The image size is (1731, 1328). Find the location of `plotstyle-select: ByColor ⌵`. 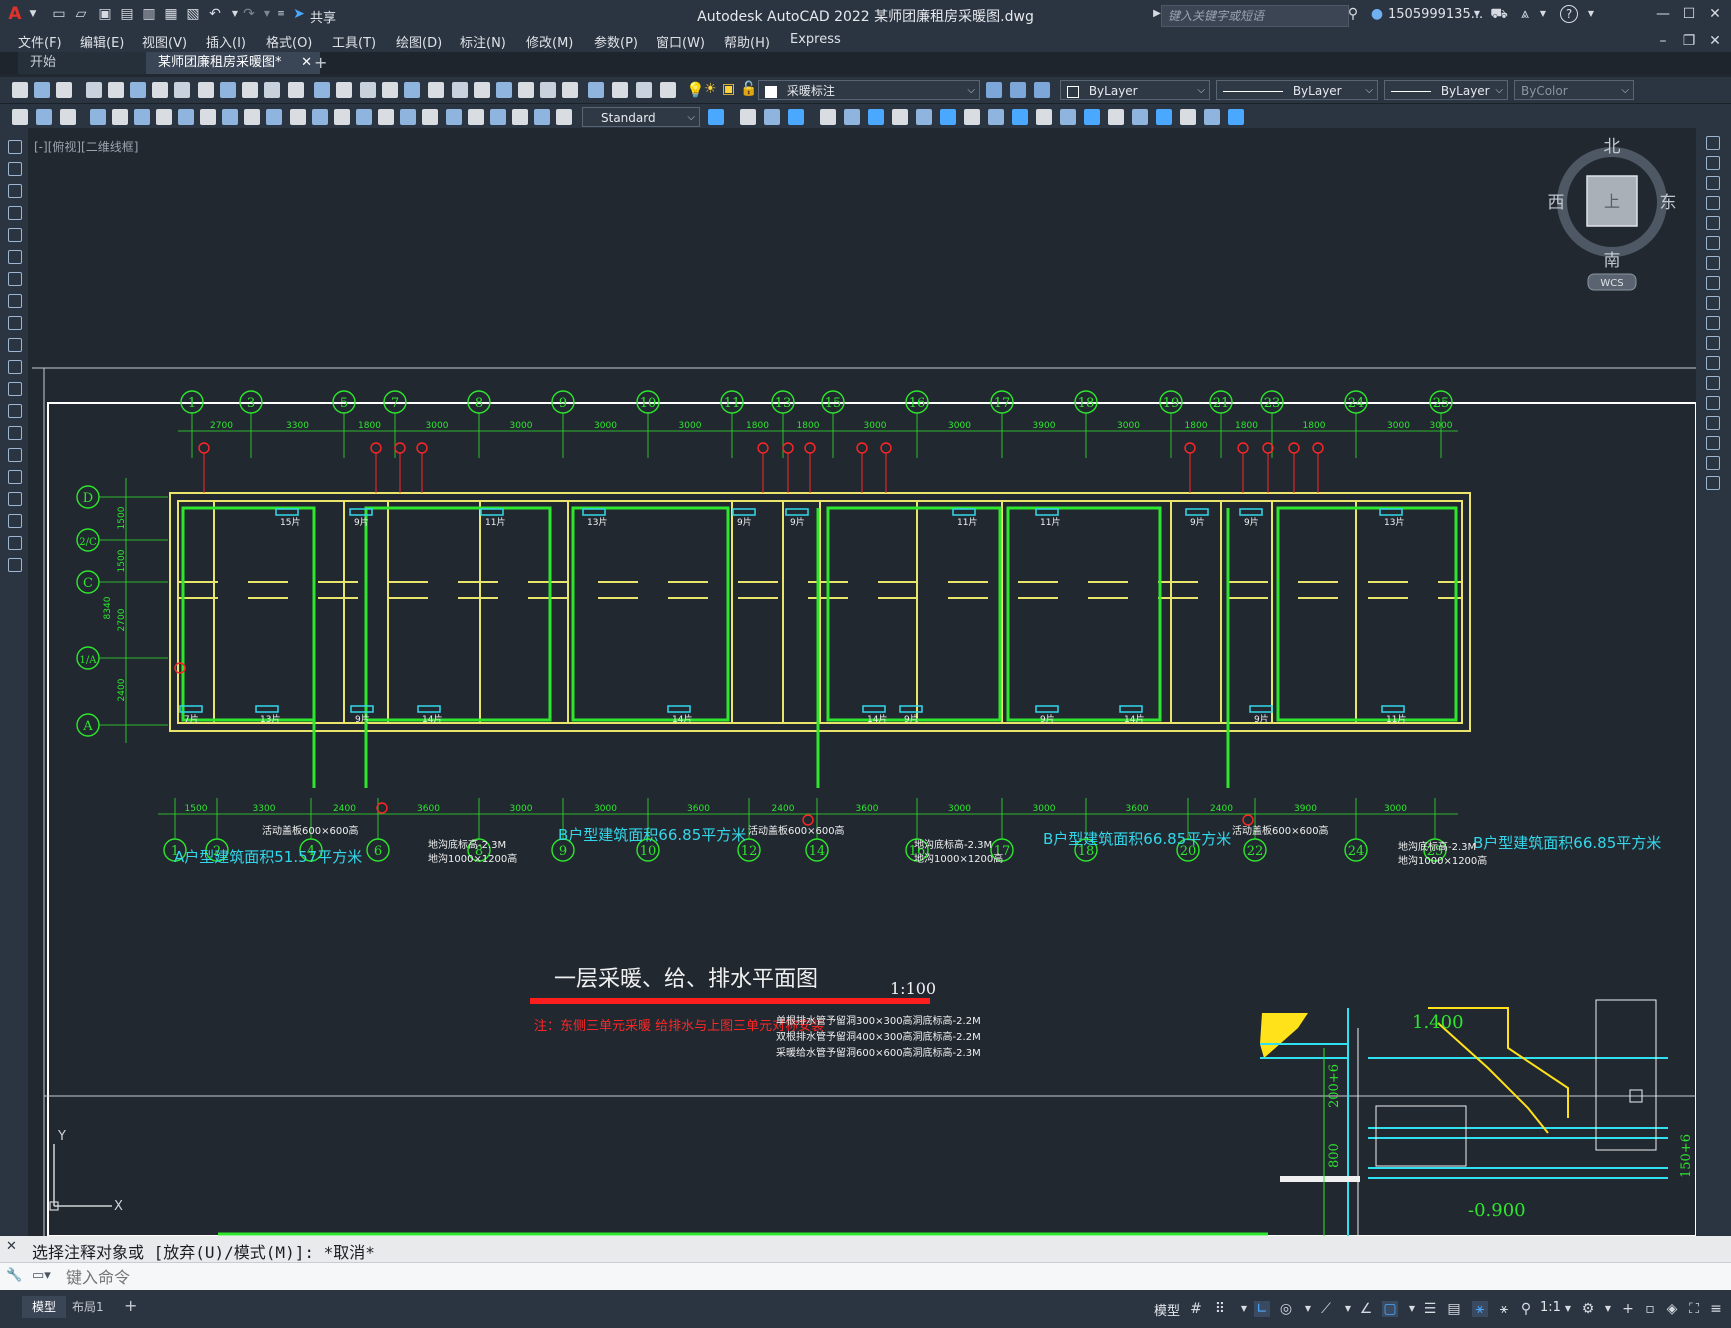

plotstyle-select: ByColor ⌵ is located at coordinates (1574, 90).